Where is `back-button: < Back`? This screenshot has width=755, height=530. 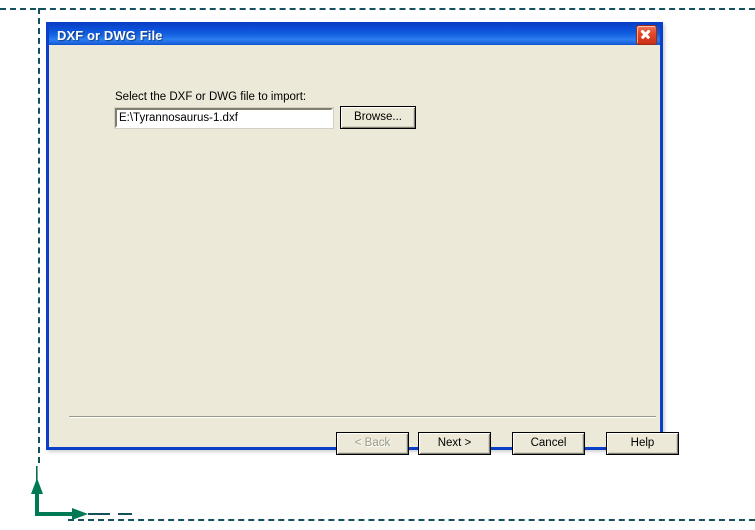
back-button: < Back is located at coordinates (372, 443).